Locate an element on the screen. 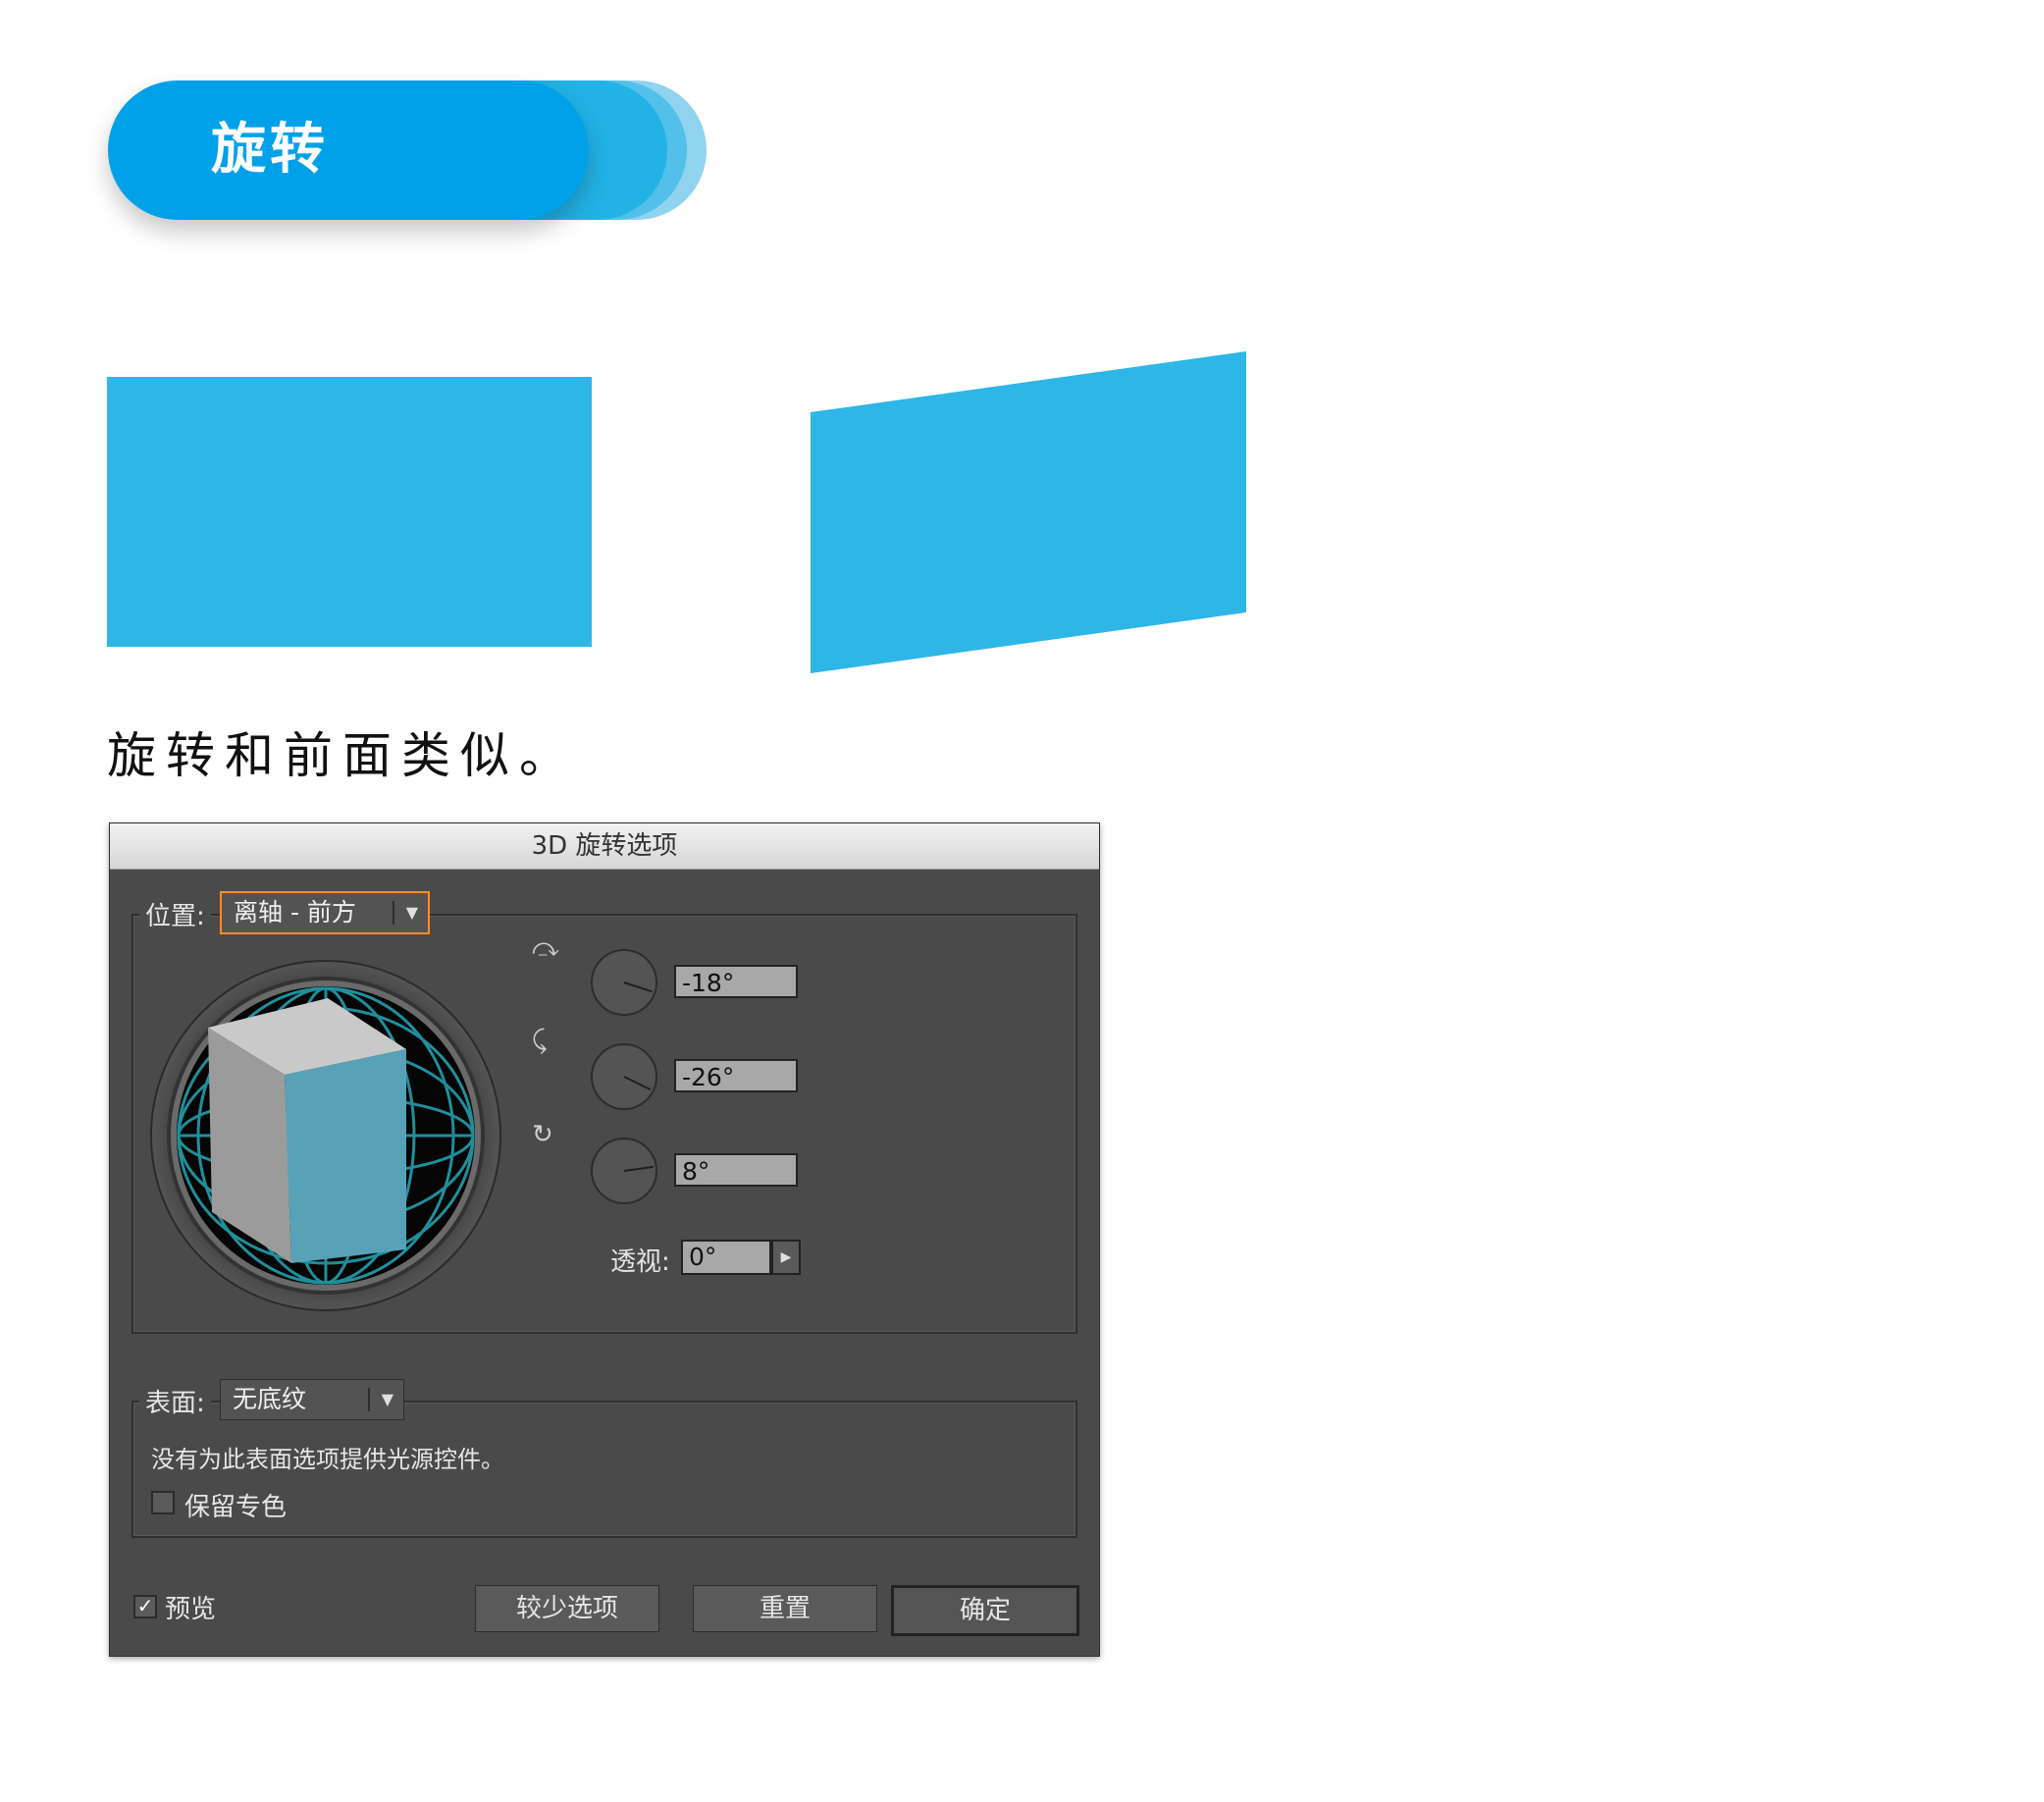  rotate-z-dial is located at coordinates (624, 1171).